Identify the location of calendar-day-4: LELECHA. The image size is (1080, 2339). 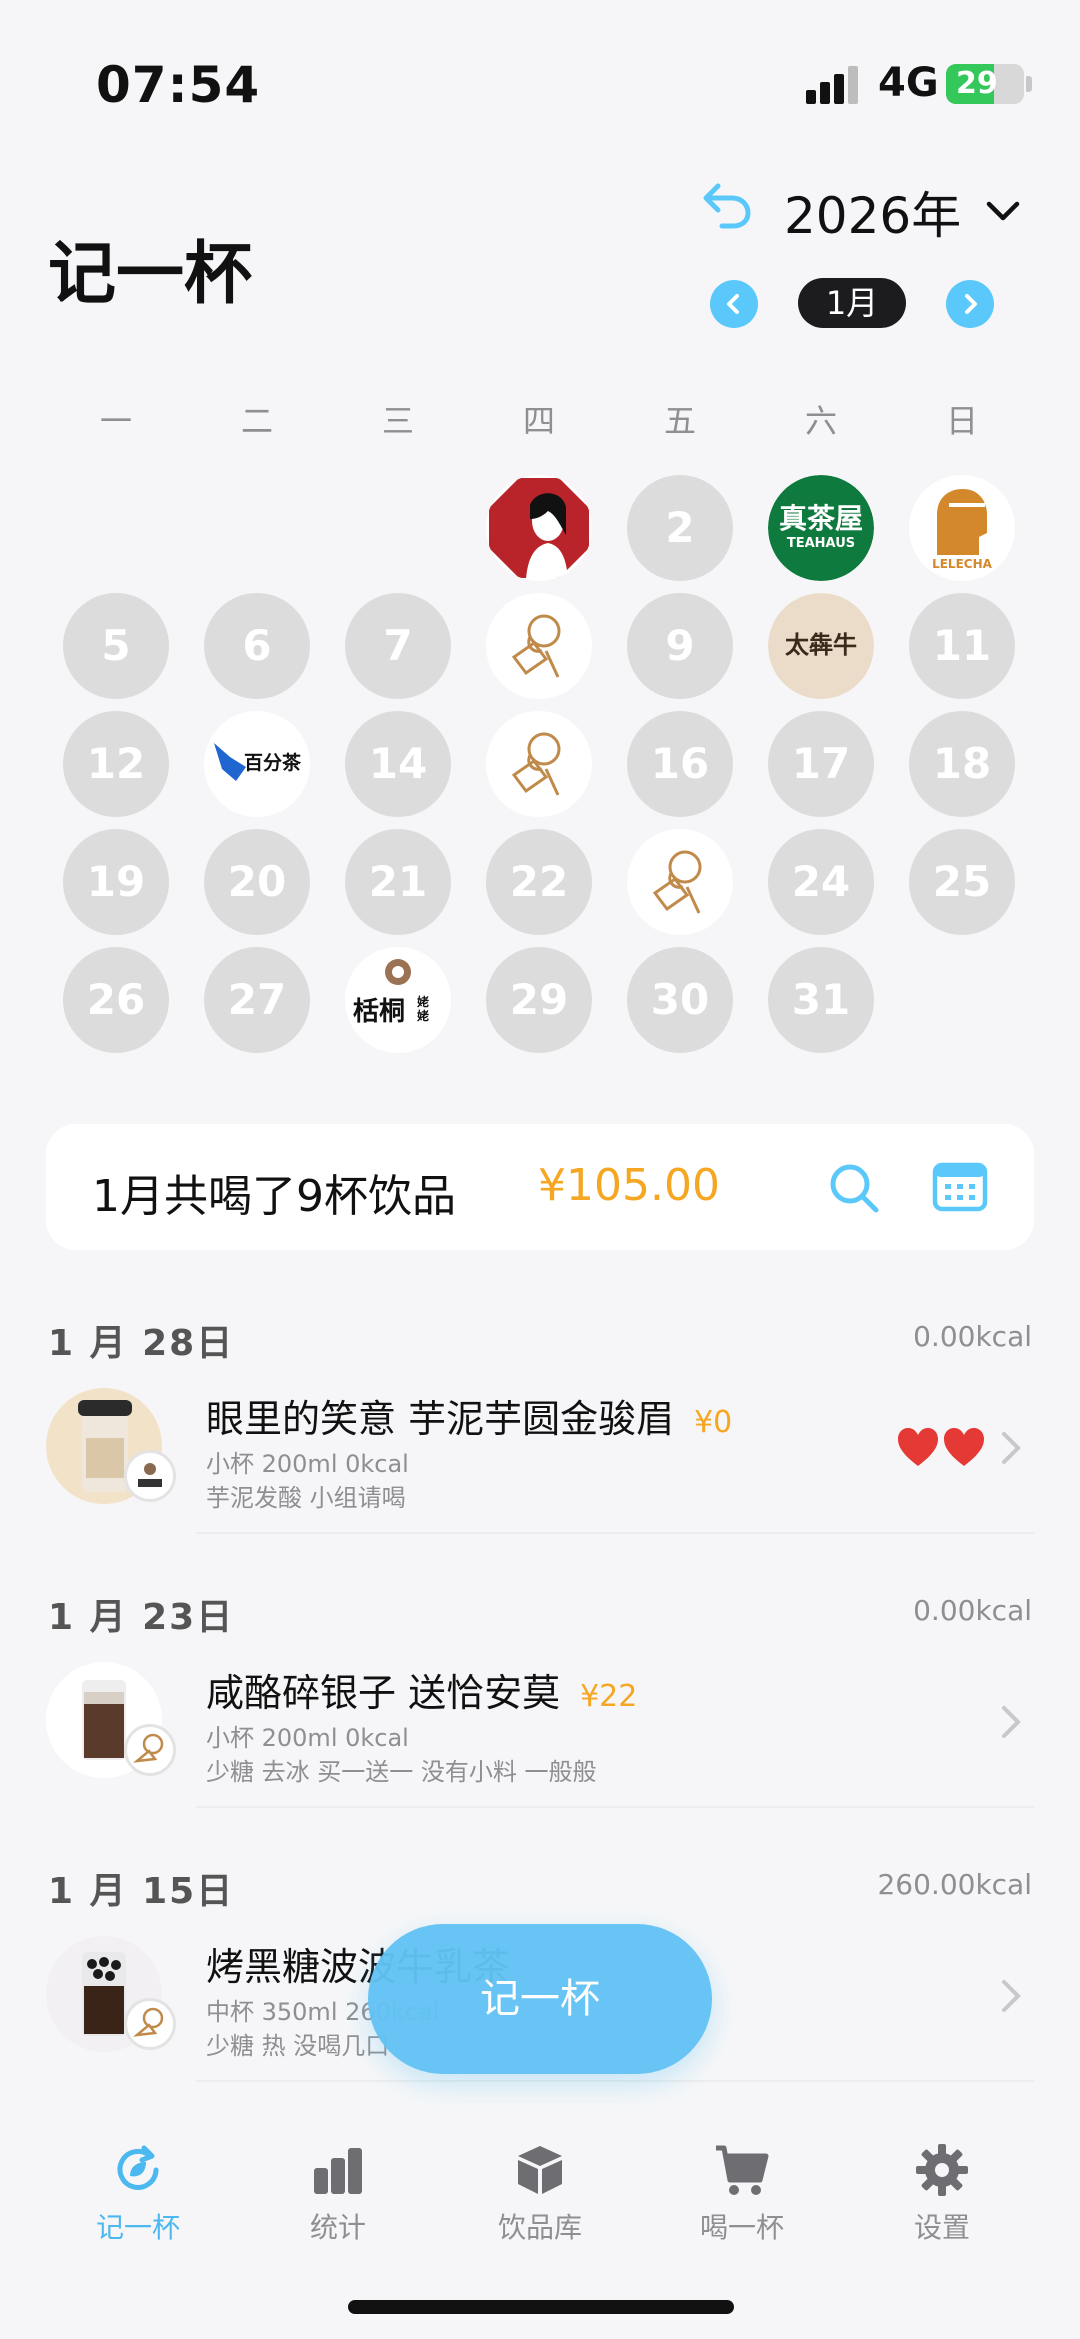
(962, 528).